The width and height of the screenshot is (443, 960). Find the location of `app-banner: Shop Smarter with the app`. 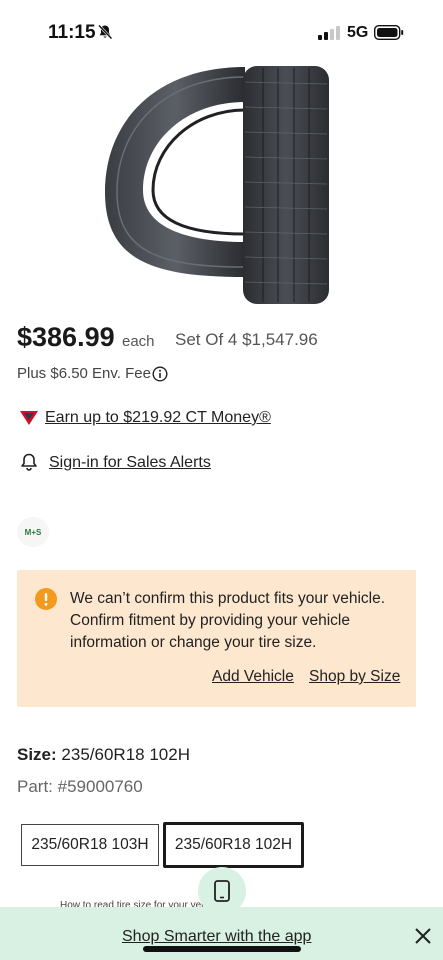

app-banner: Shop Smarter with the app is located at coordinates (221, 933).